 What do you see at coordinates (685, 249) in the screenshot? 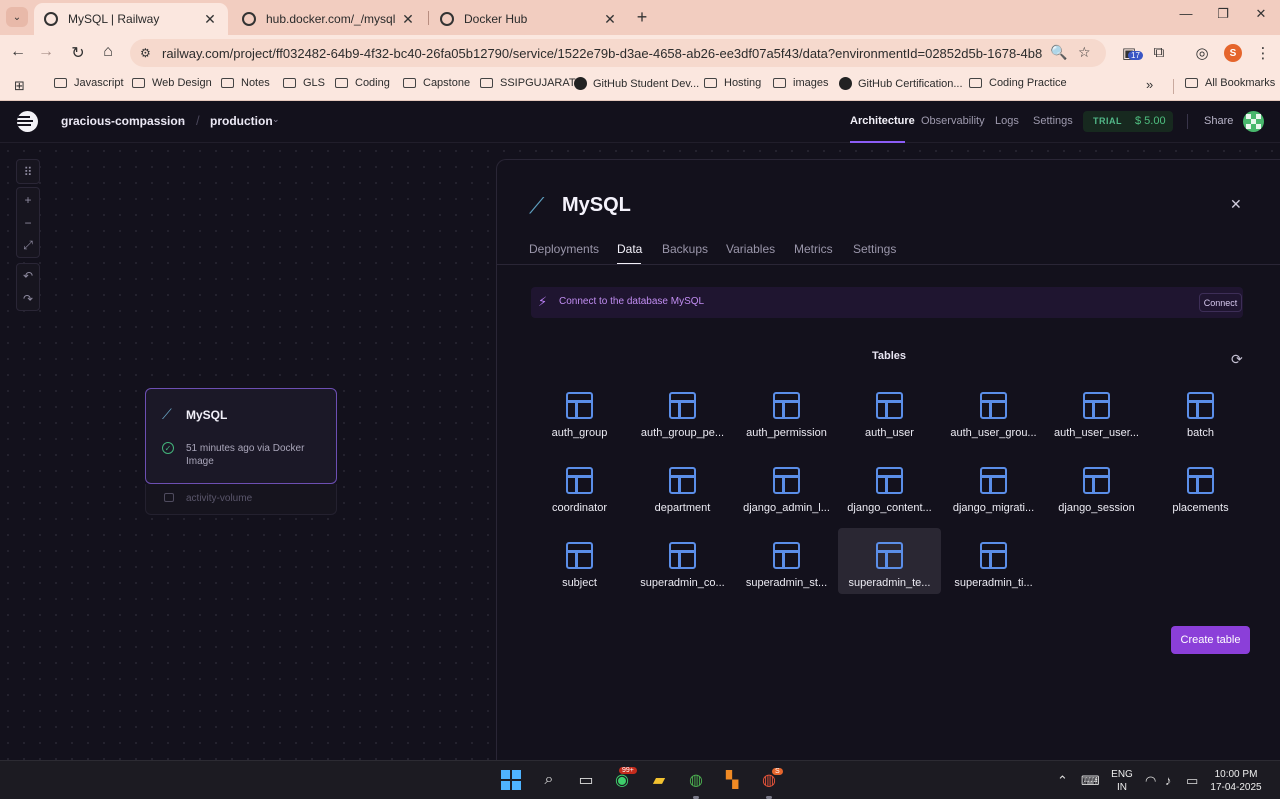
I see `tab-backups: Backups` at bounding box center [685, 249].